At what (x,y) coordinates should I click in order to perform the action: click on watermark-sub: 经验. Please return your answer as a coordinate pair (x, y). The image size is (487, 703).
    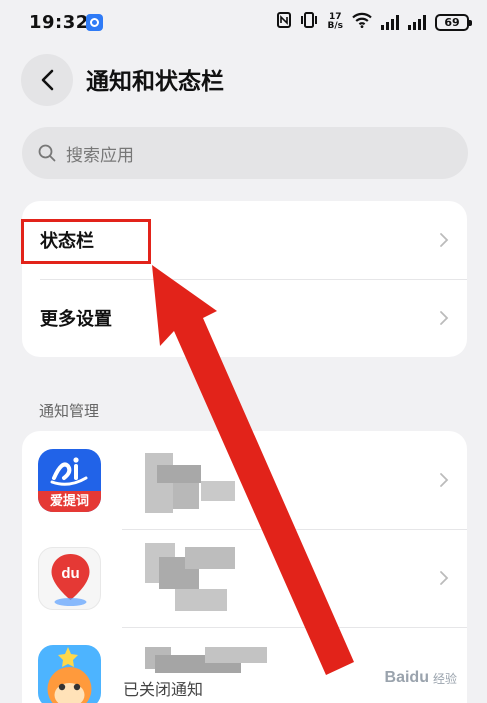
    Looking at the image, I should click on (444, 679).